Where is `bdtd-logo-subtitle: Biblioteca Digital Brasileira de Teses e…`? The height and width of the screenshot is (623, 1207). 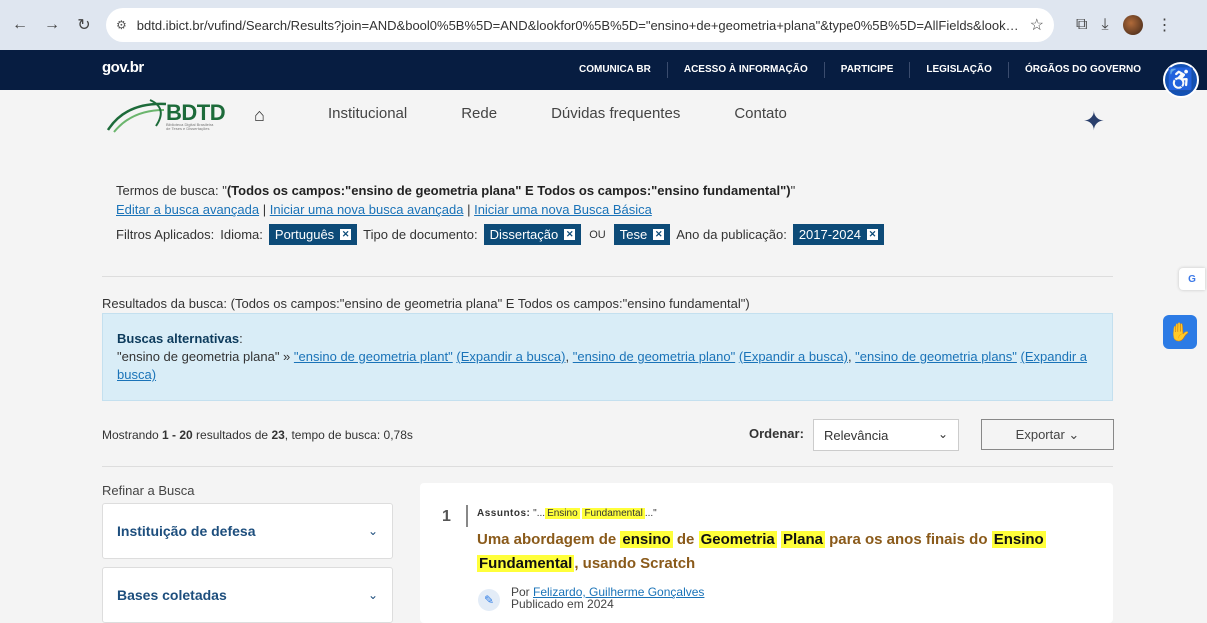 bdtd-logo-subtitle: Biblioteca Digital Brasileira de Teses e… is located at coordinates (190, 126).